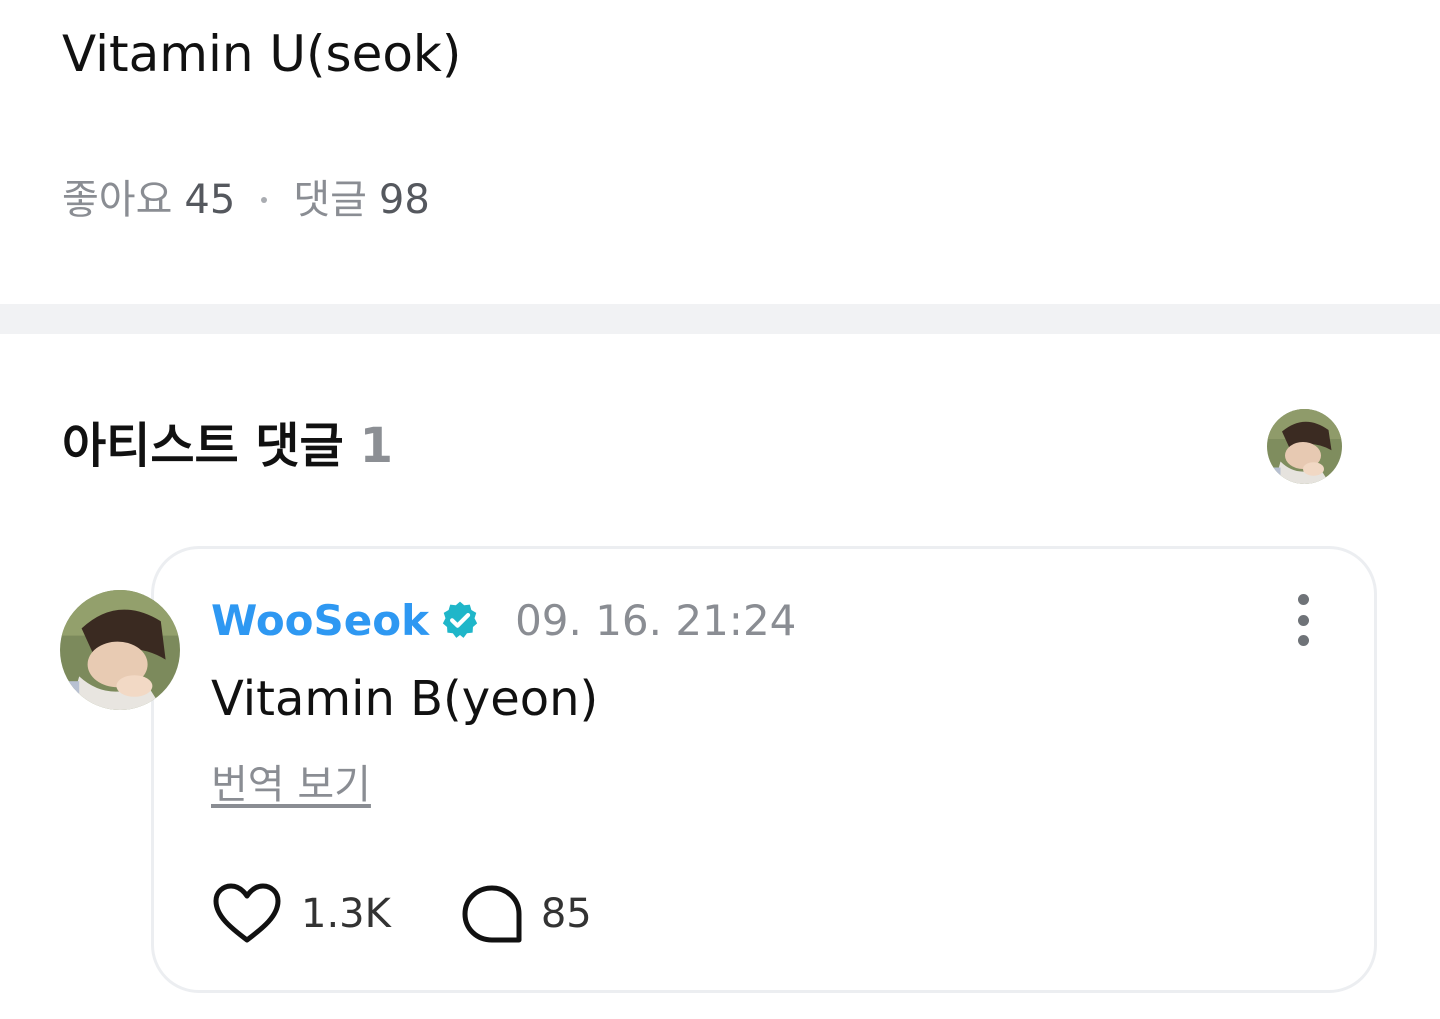  Describe the element at coordinates (262, 54) in the screenshot. I see `post-title: Vitamin U(seok)` at that location.